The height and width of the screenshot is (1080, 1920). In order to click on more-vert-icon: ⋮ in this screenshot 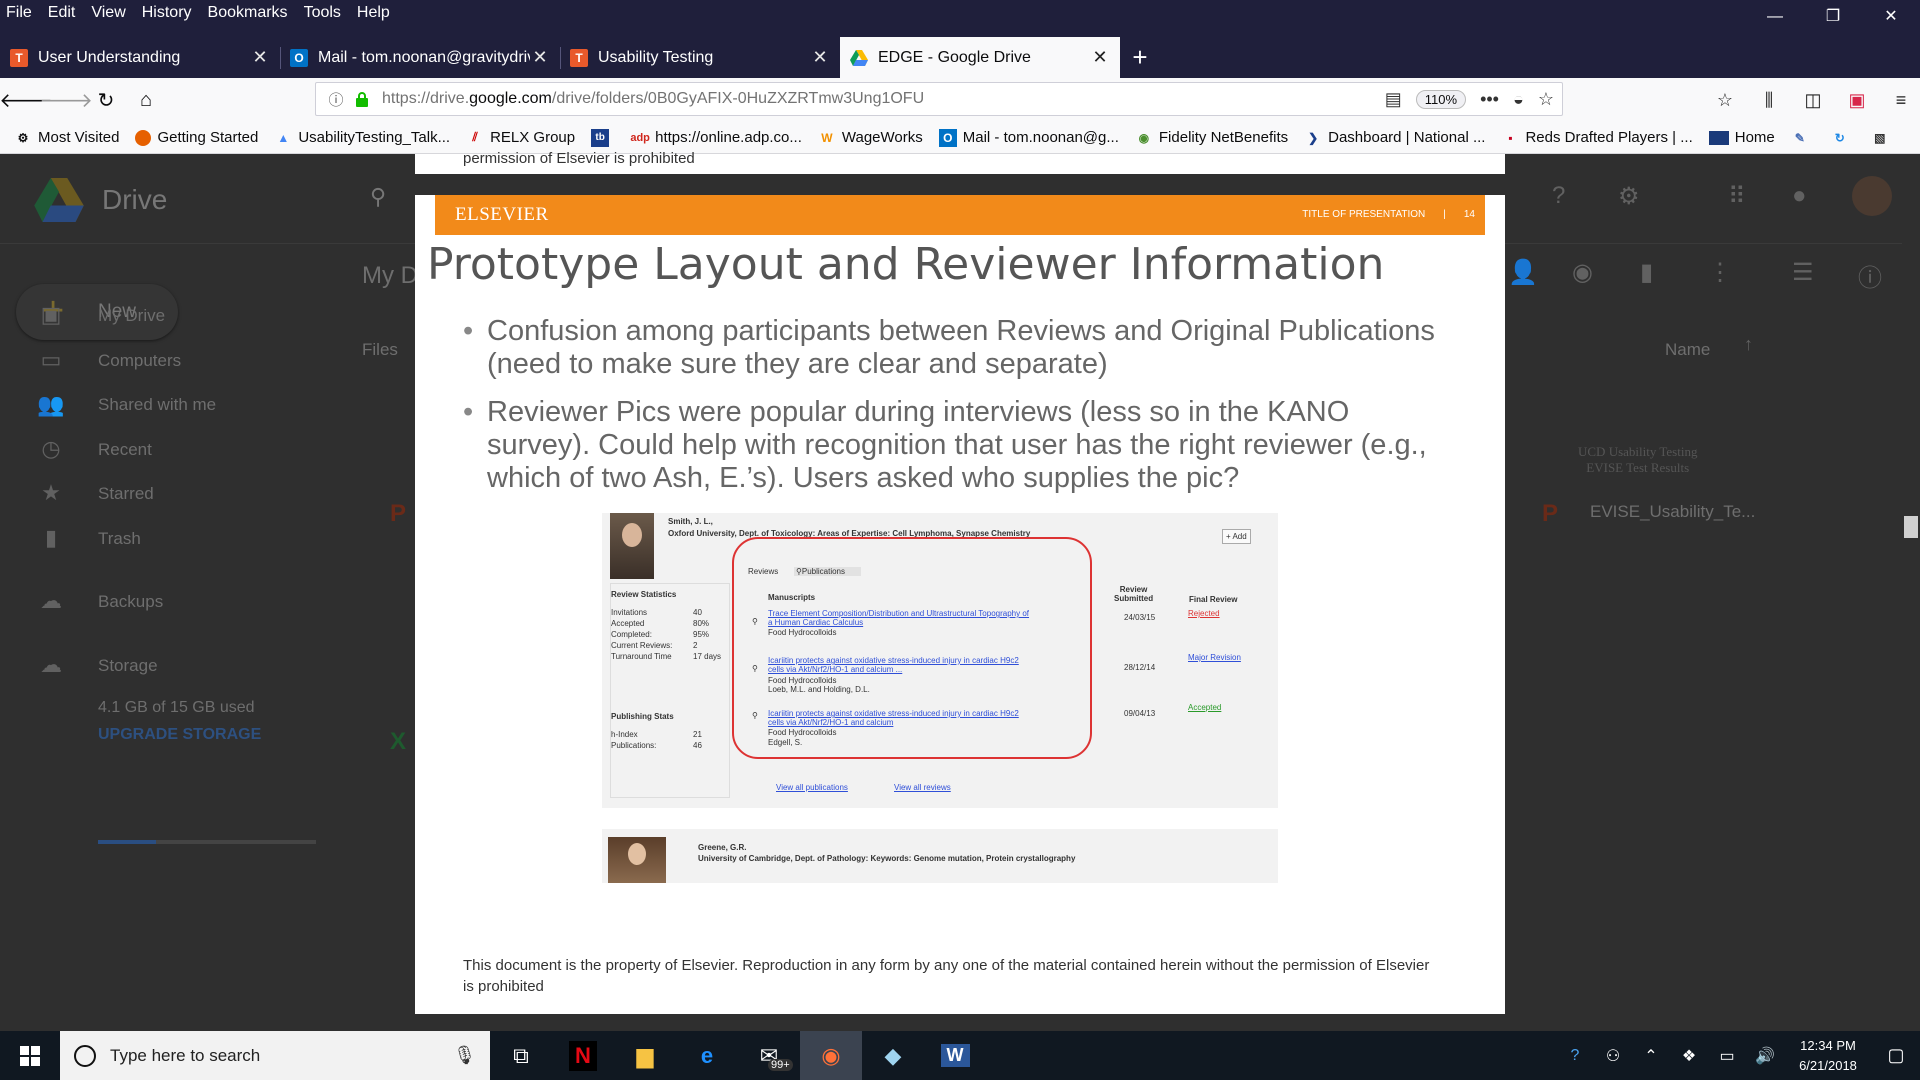, I will do `click(1720, 272)`.